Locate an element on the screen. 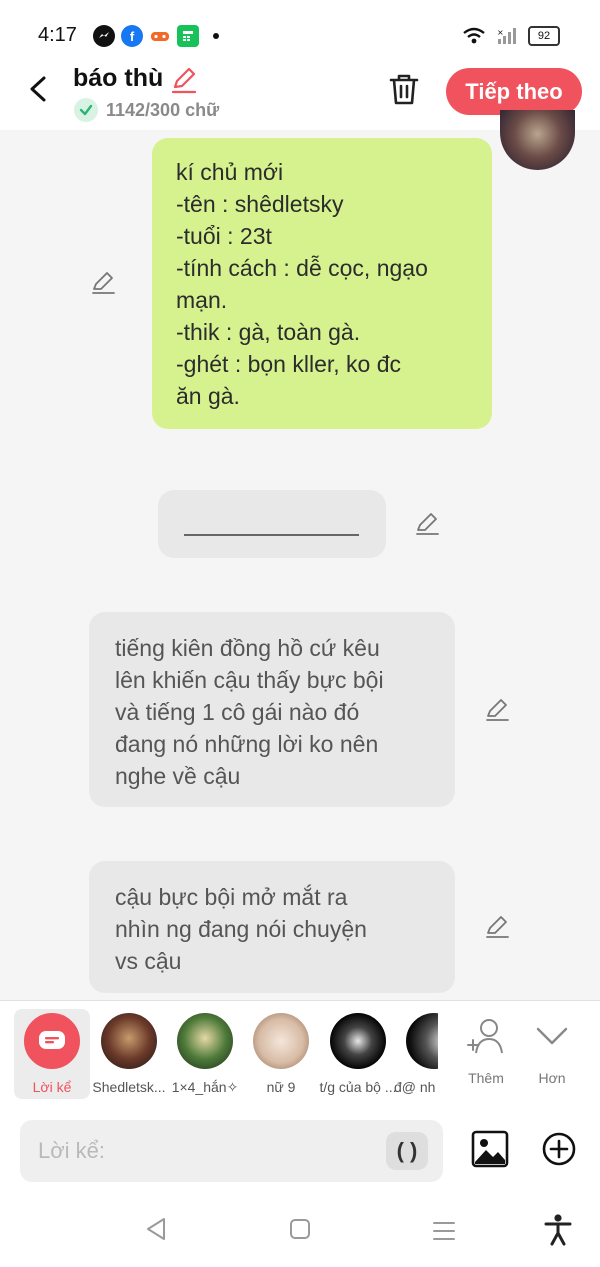 Image resolution: width=600 pixels, height=1267 pixels. word-count: 1142/300 chữ is located at coordinates (163, 109).